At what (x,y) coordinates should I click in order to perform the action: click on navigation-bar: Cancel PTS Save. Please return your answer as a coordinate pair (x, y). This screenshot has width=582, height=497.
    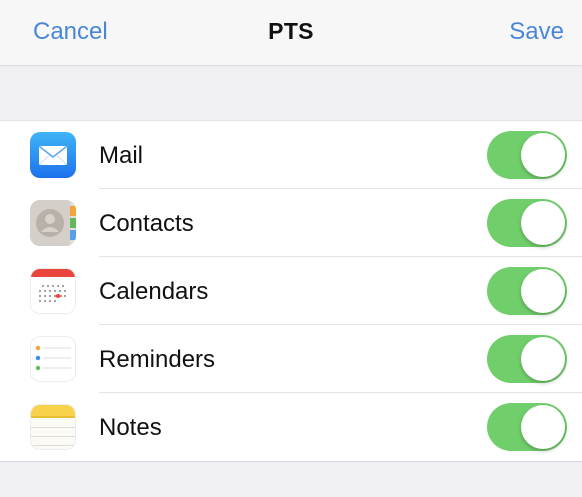
    Looking at the image, I should click on (291, 33).